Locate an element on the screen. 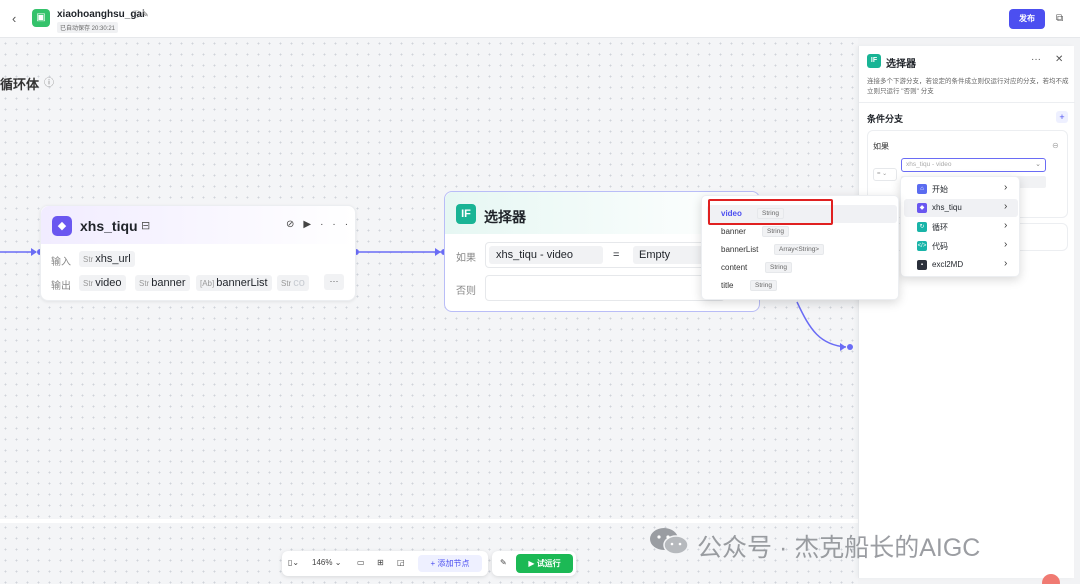 The height and width of the screenshot is (584, 1080). menu-item-code: </> 代码 › is located at coordinates (961, 246).